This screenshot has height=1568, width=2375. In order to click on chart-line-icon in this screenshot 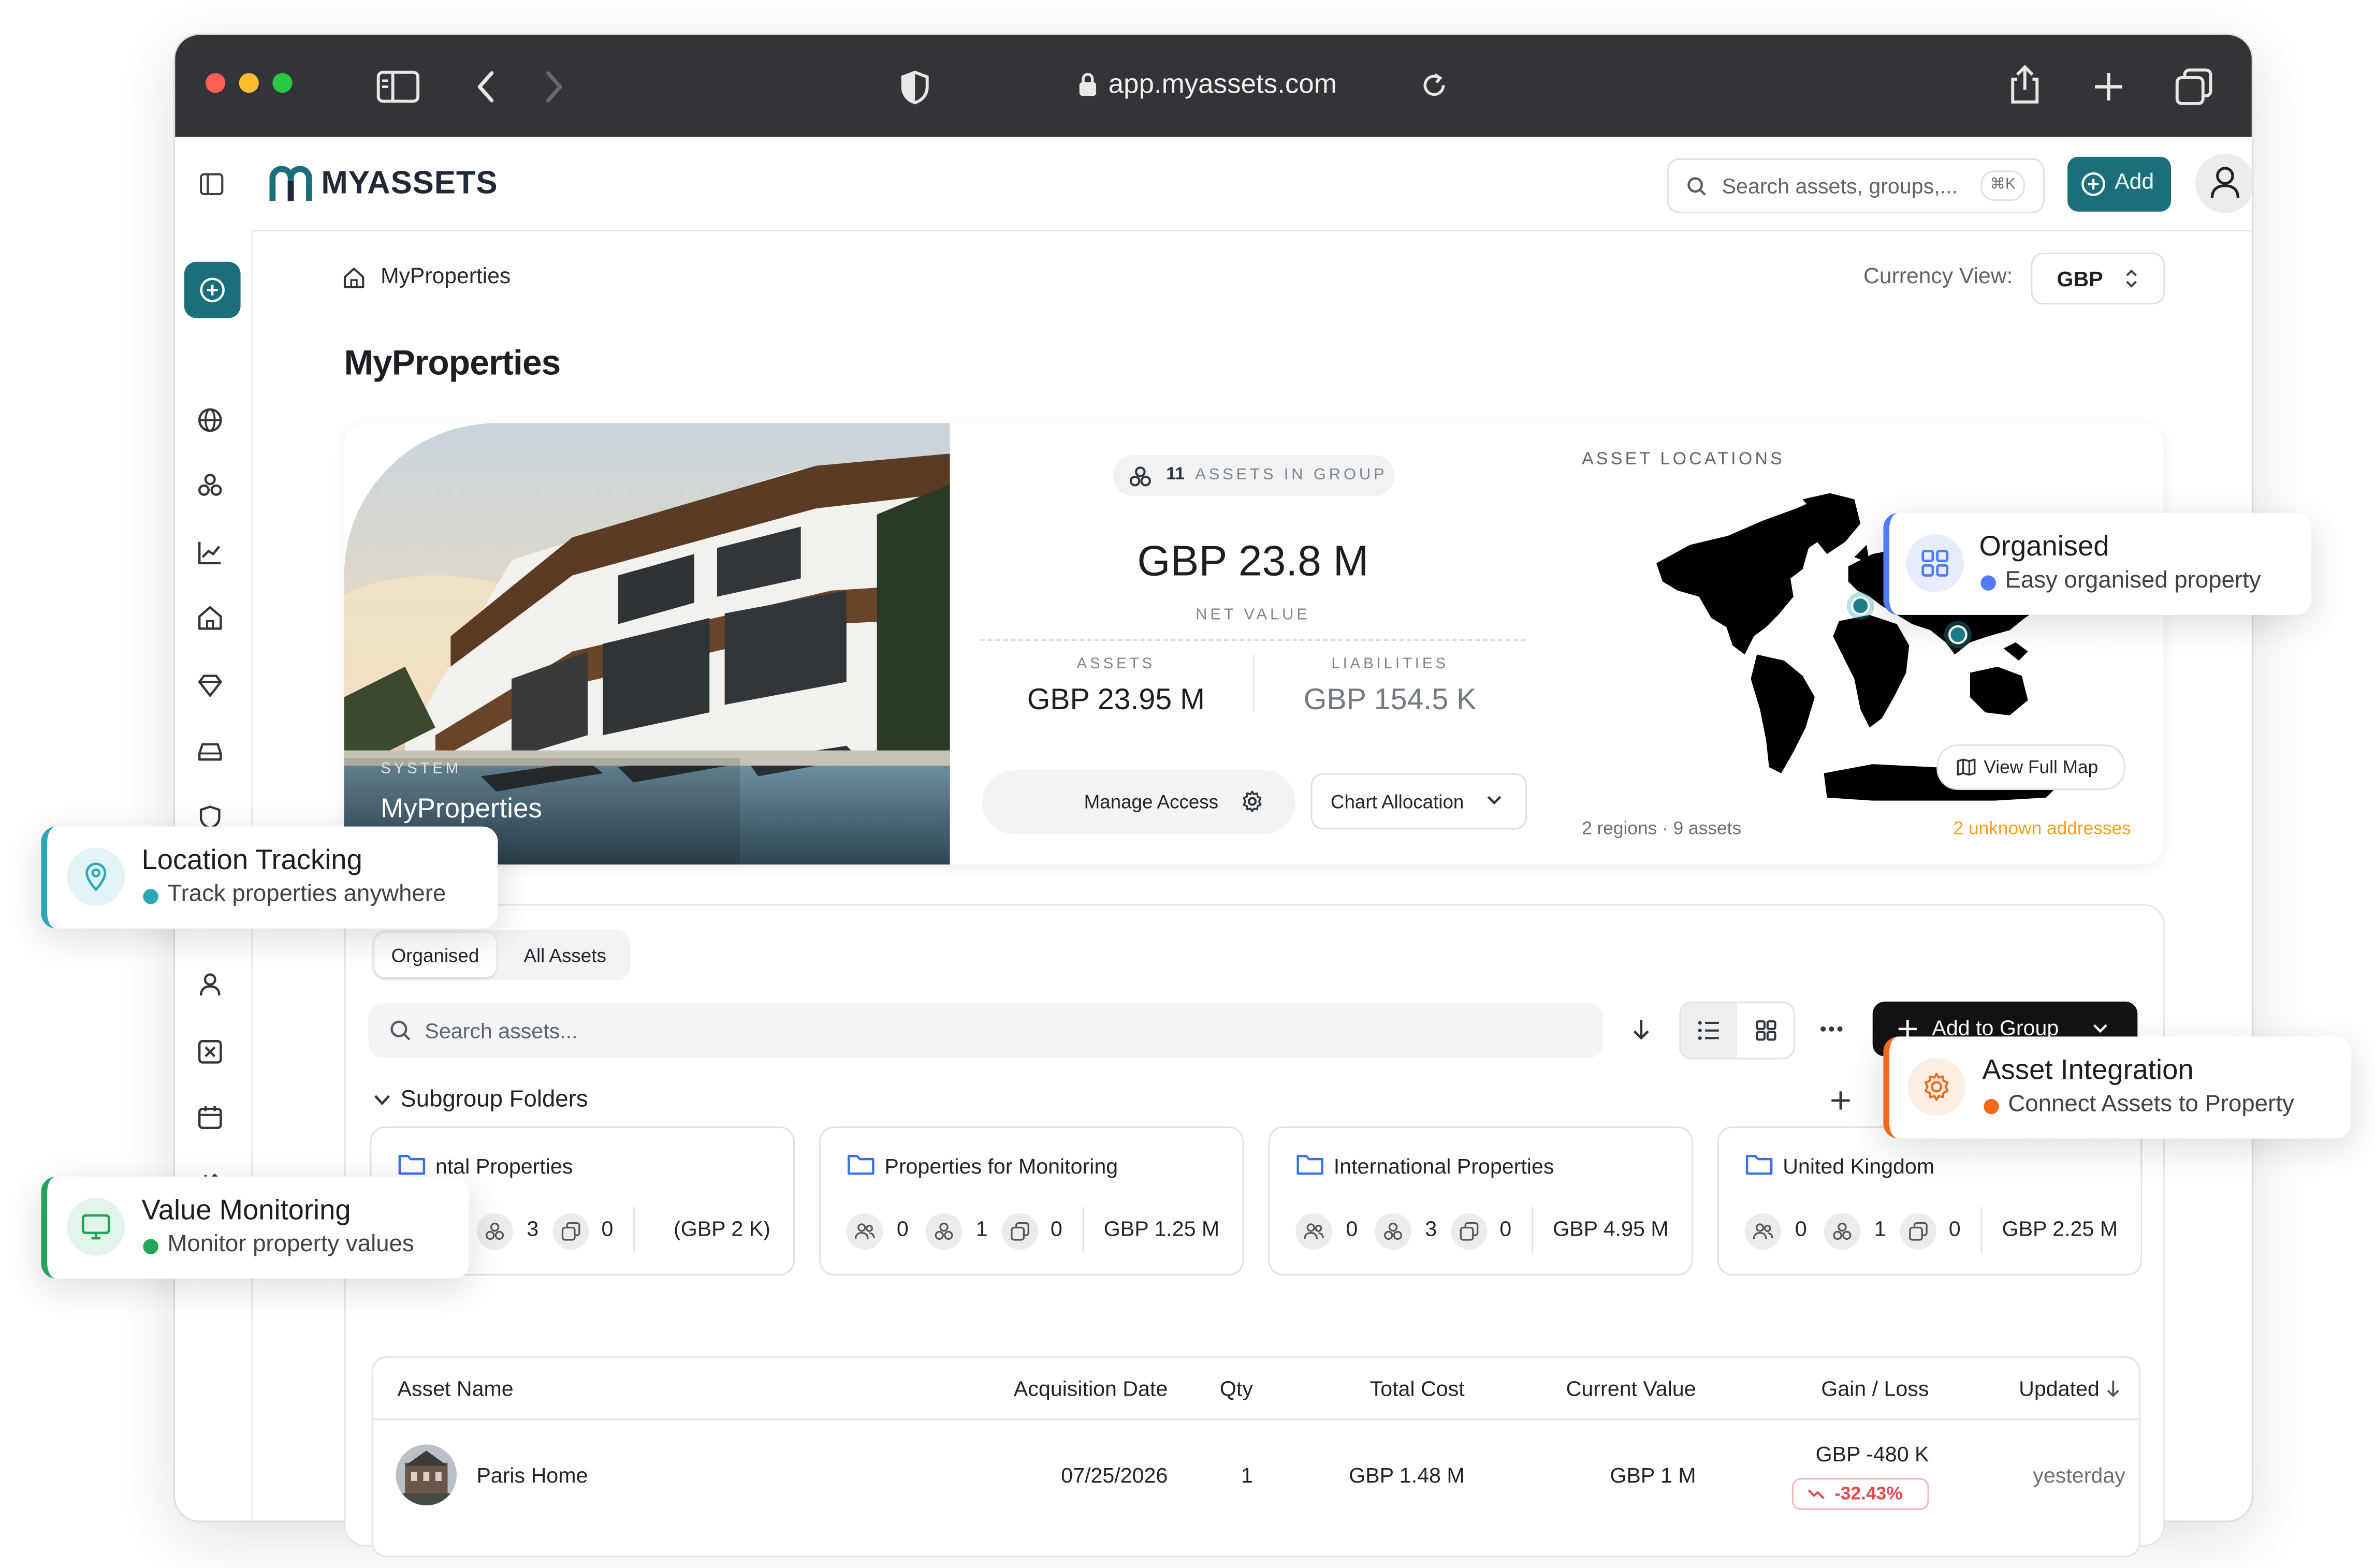, I will do `click(210, 552)`.